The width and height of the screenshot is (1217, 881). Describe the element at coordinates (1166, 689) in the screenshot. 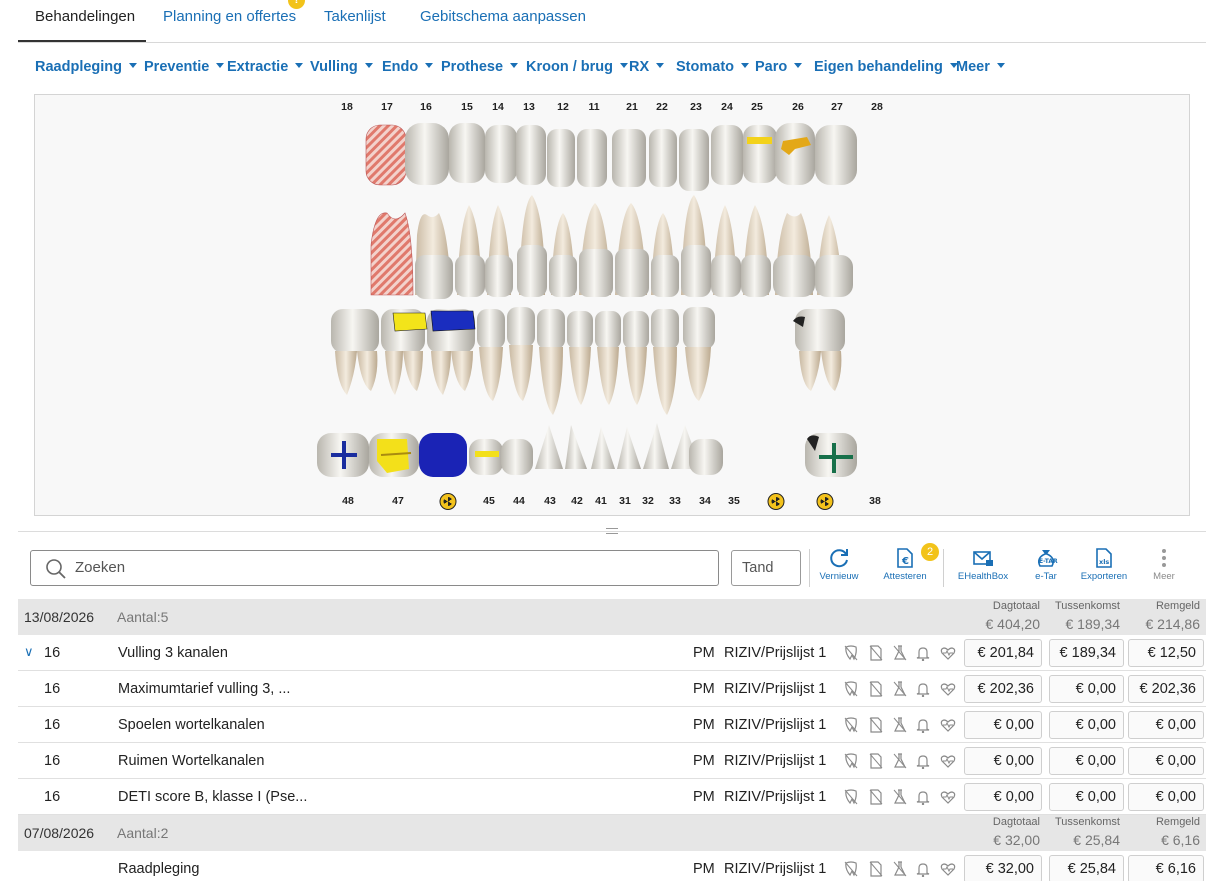

I see `row-remgeld: € 202,36` at that location.